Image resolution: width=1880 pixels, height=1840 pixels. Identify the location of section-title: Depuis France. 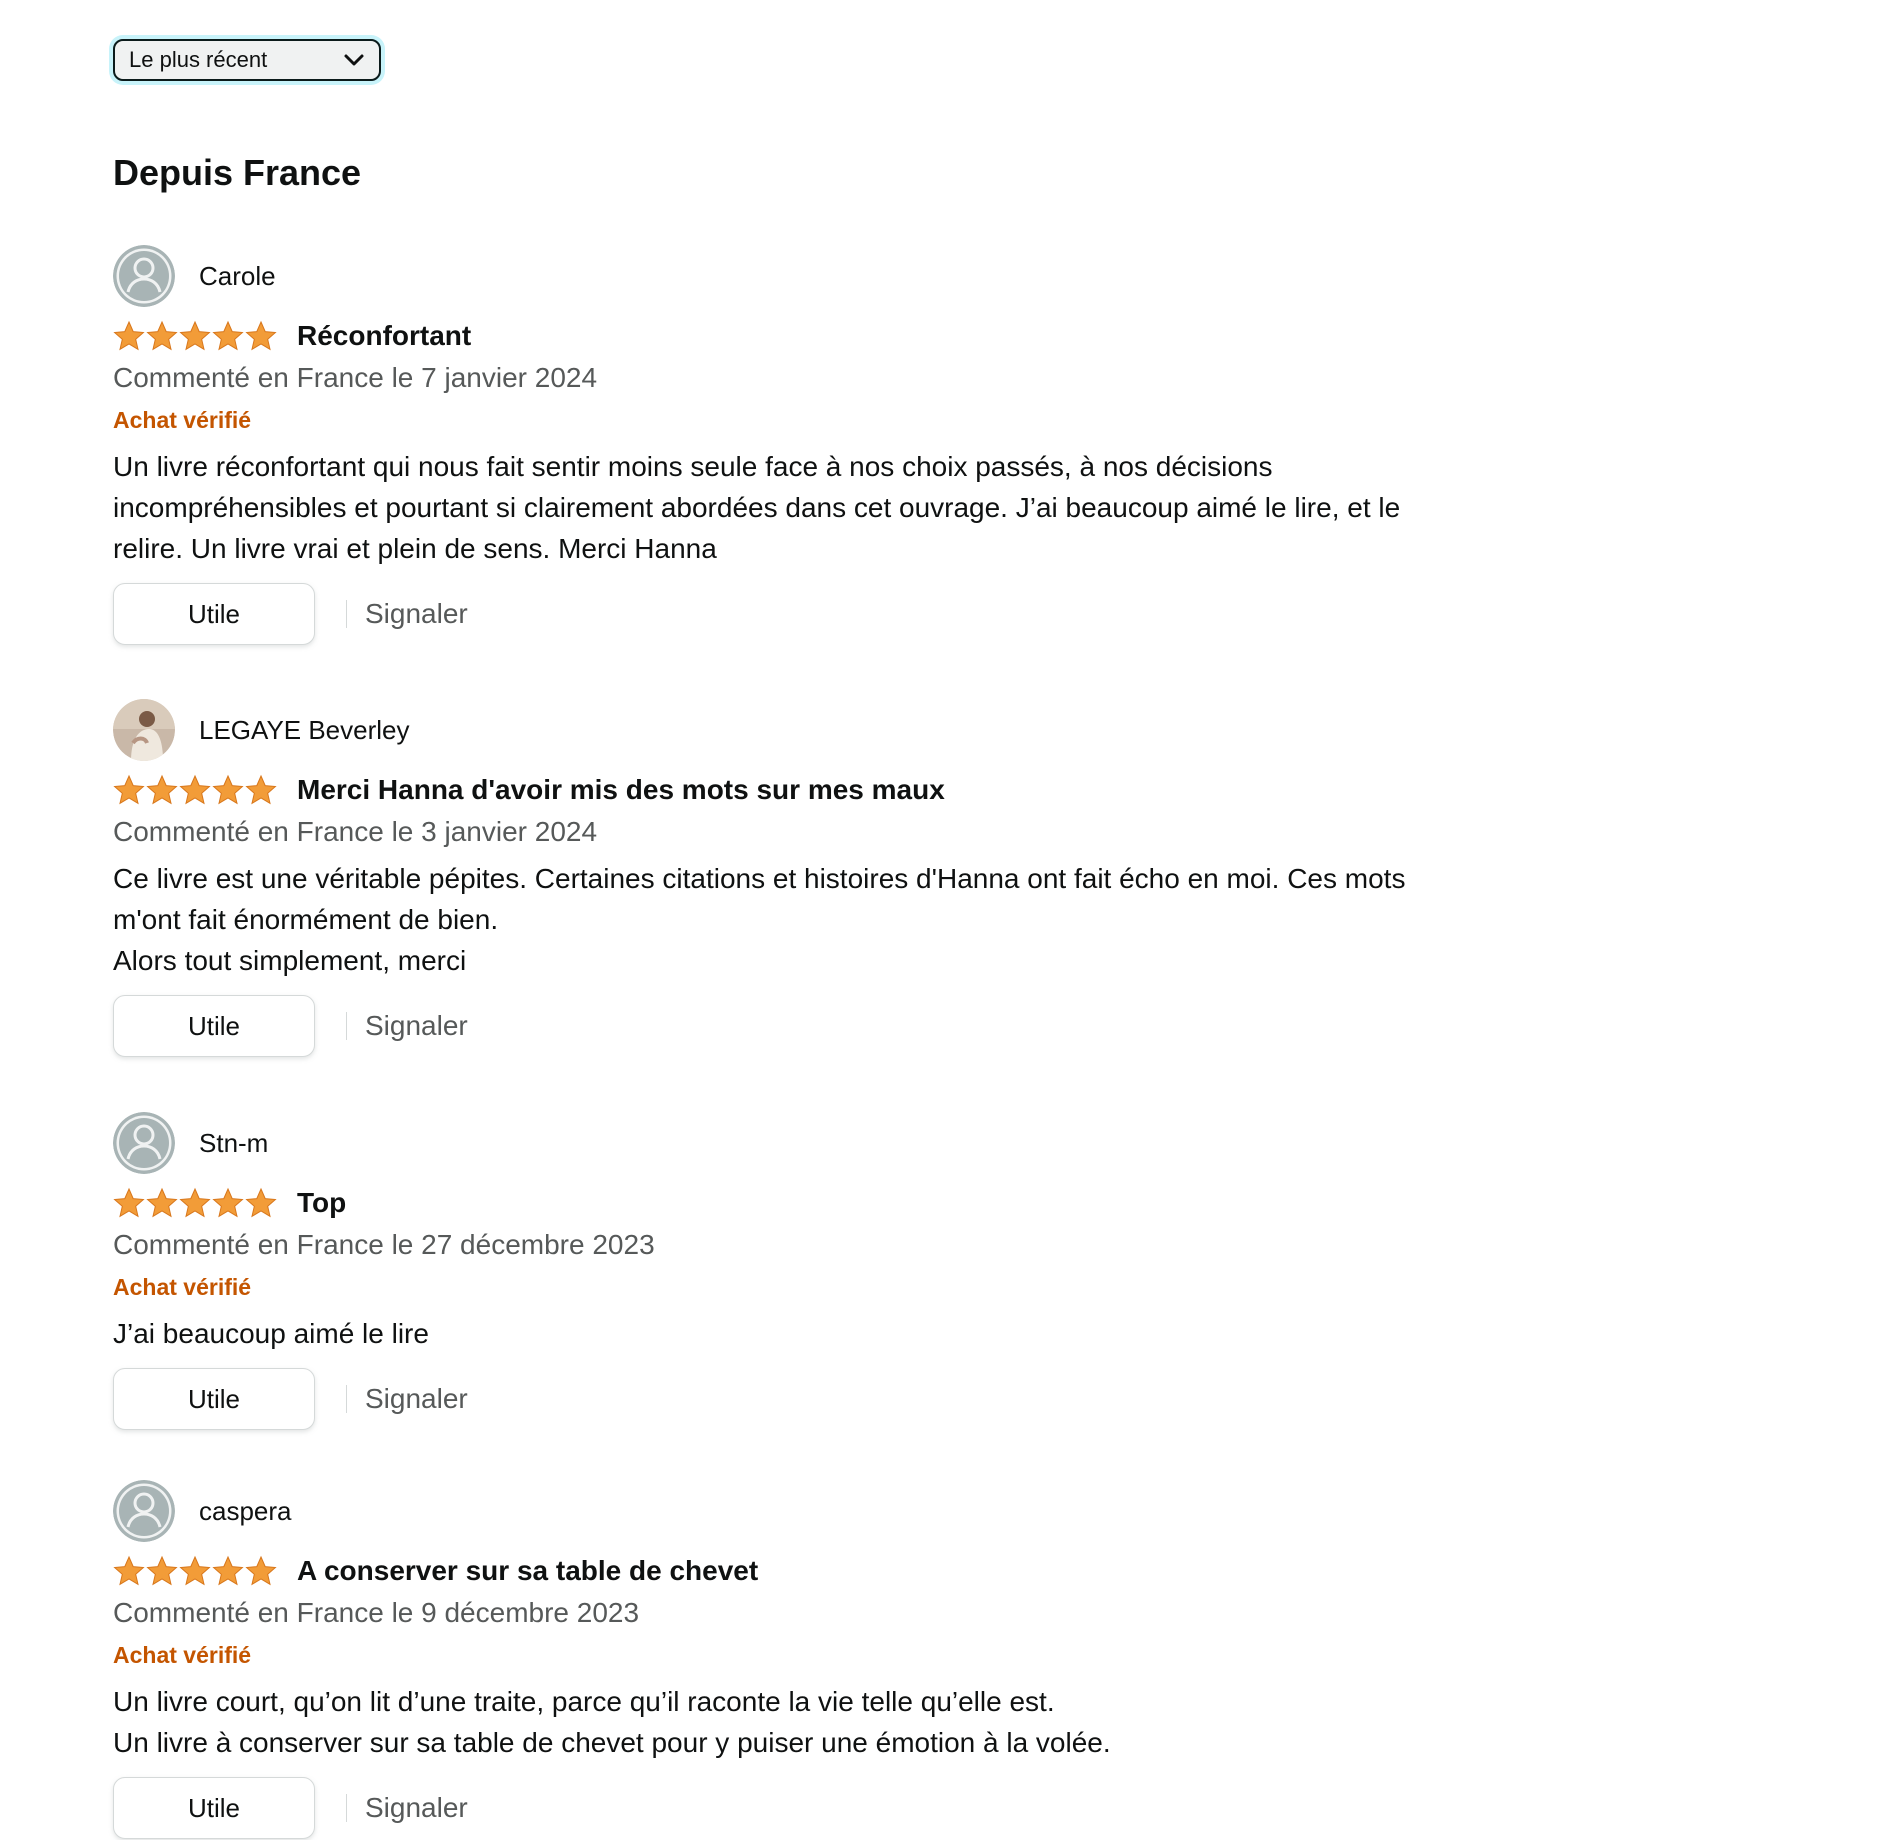
(237, 172).